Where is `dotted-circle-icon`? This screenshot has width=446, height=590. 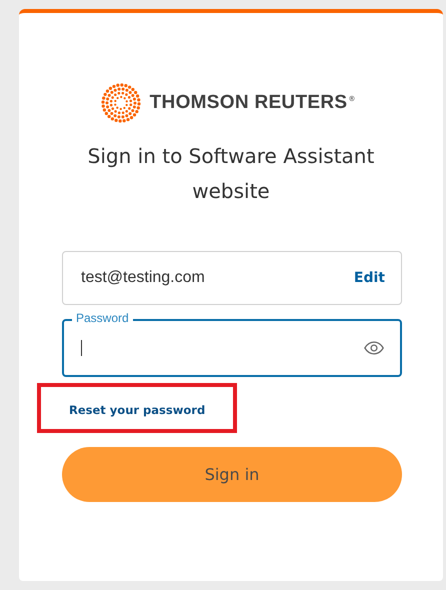
dotted-circle-icon is located at coordinates (120, 103).